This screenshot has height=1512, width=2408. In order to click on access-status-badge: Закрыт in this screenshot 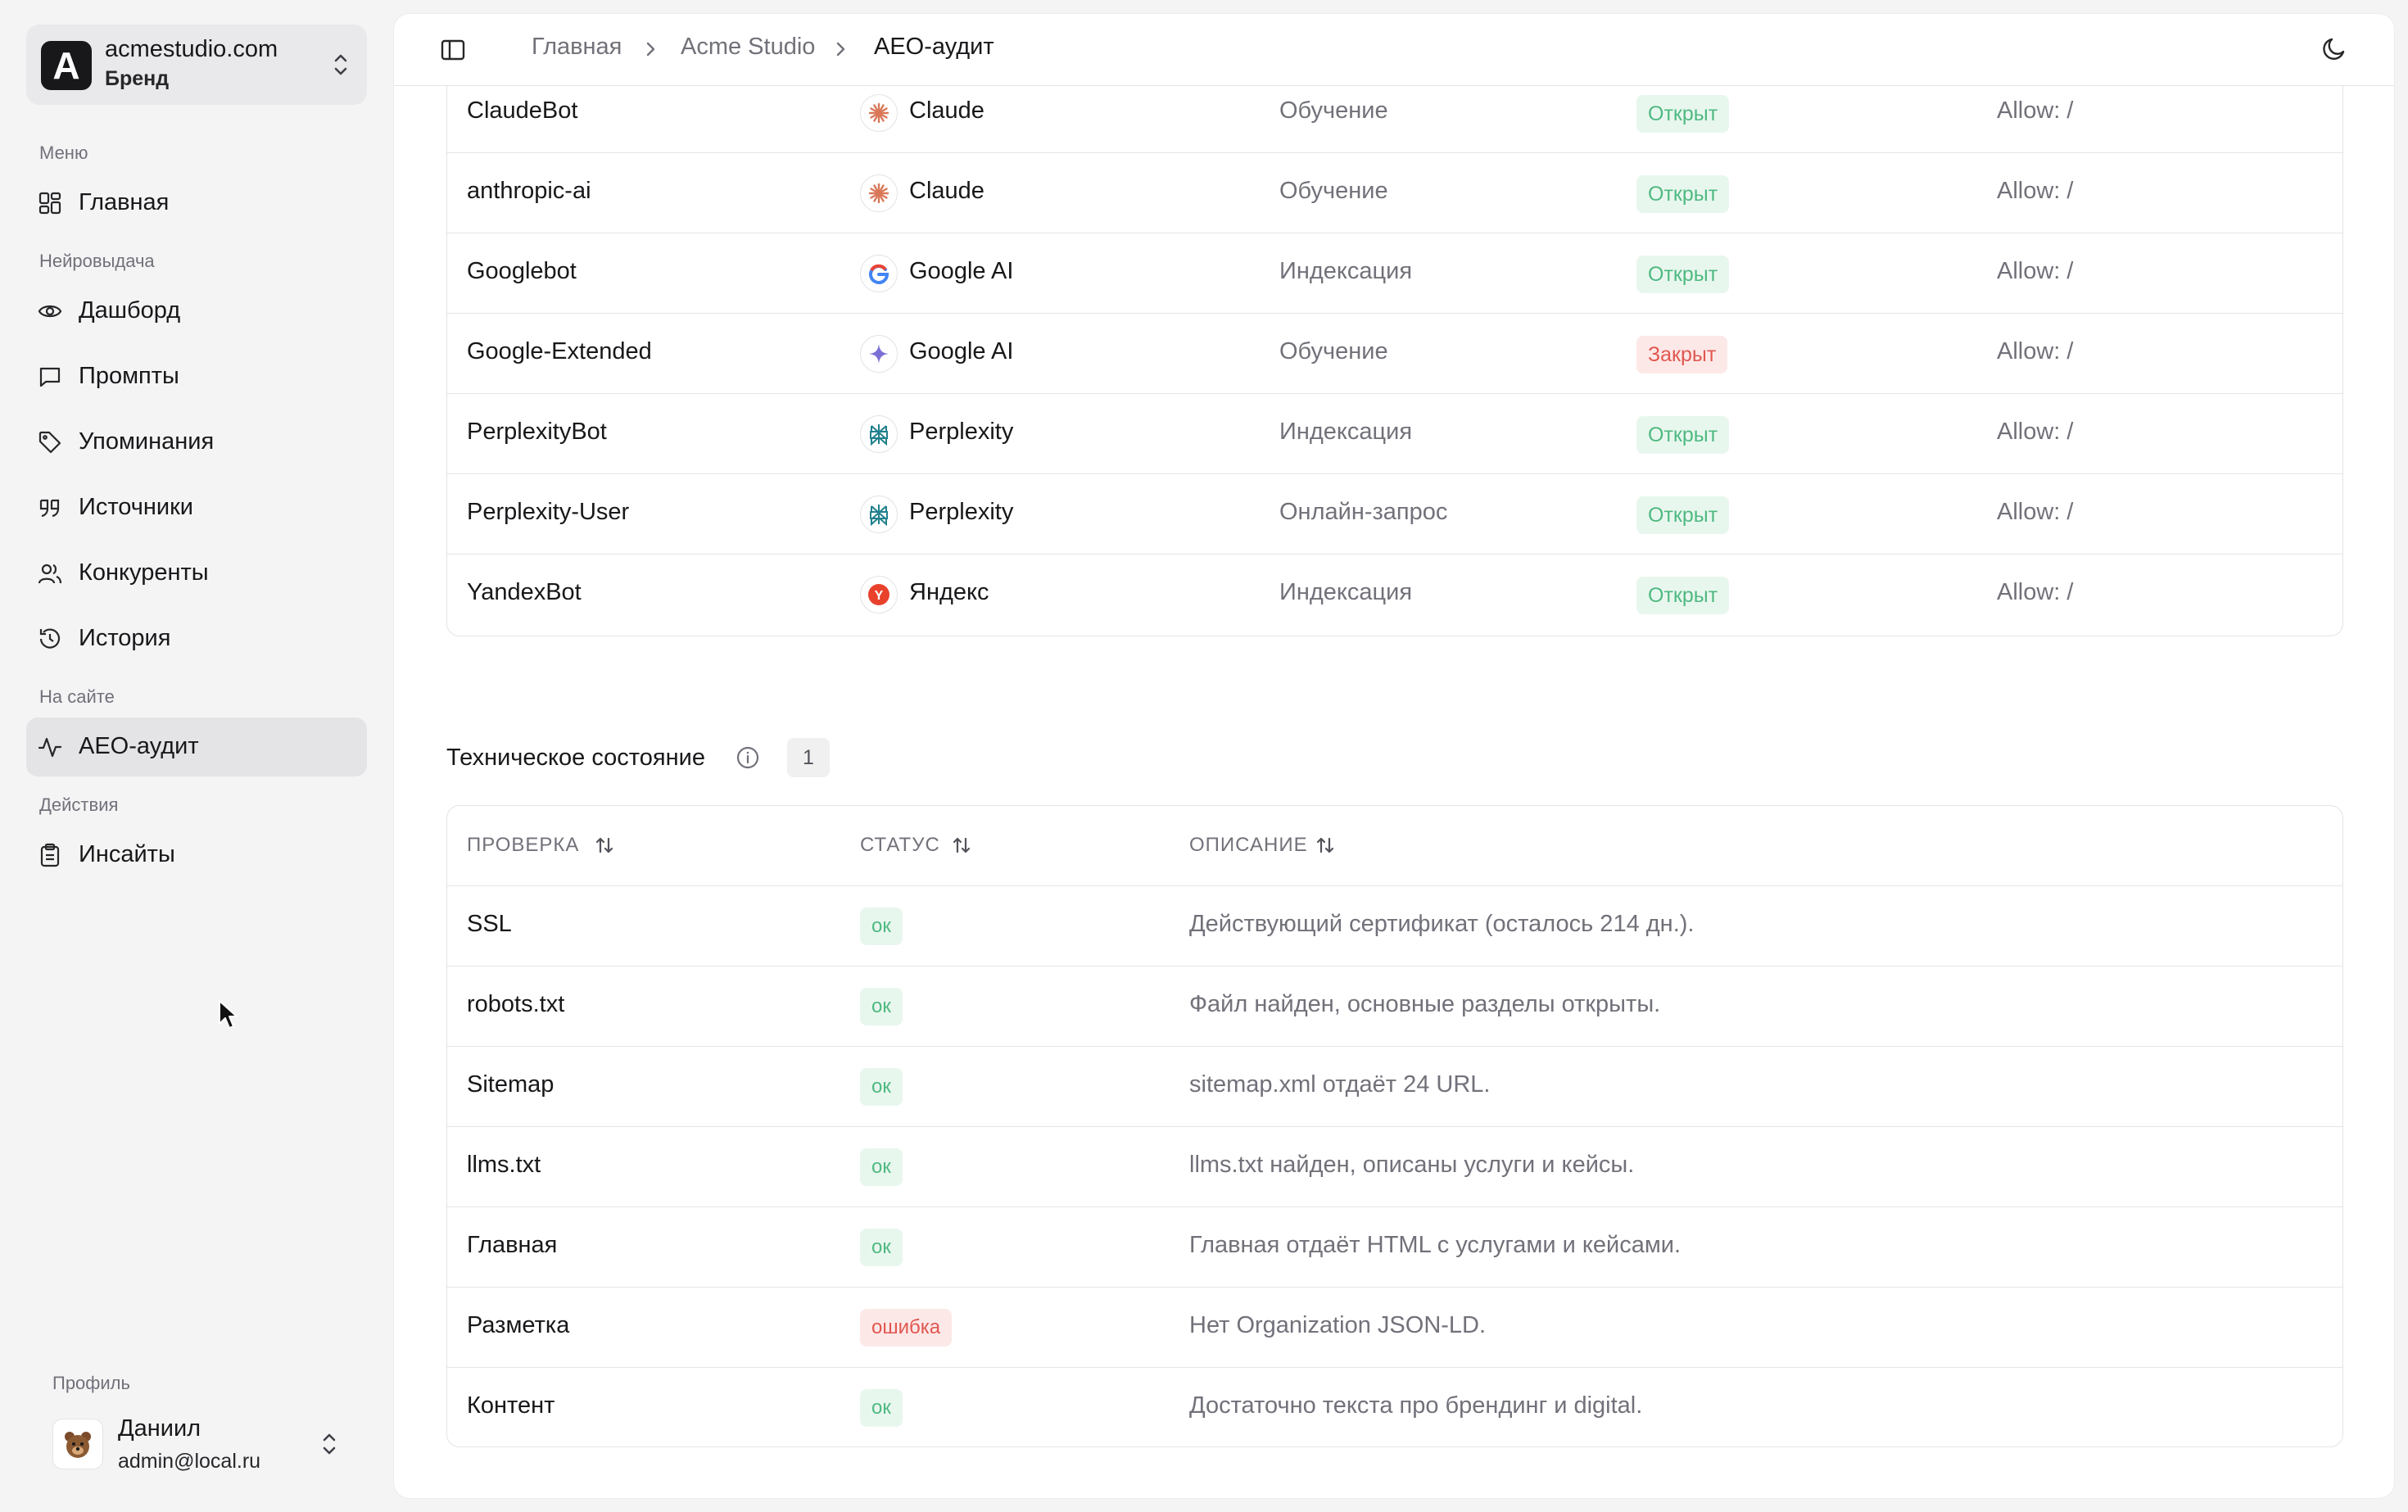, I will do `click(1682, 354)`.